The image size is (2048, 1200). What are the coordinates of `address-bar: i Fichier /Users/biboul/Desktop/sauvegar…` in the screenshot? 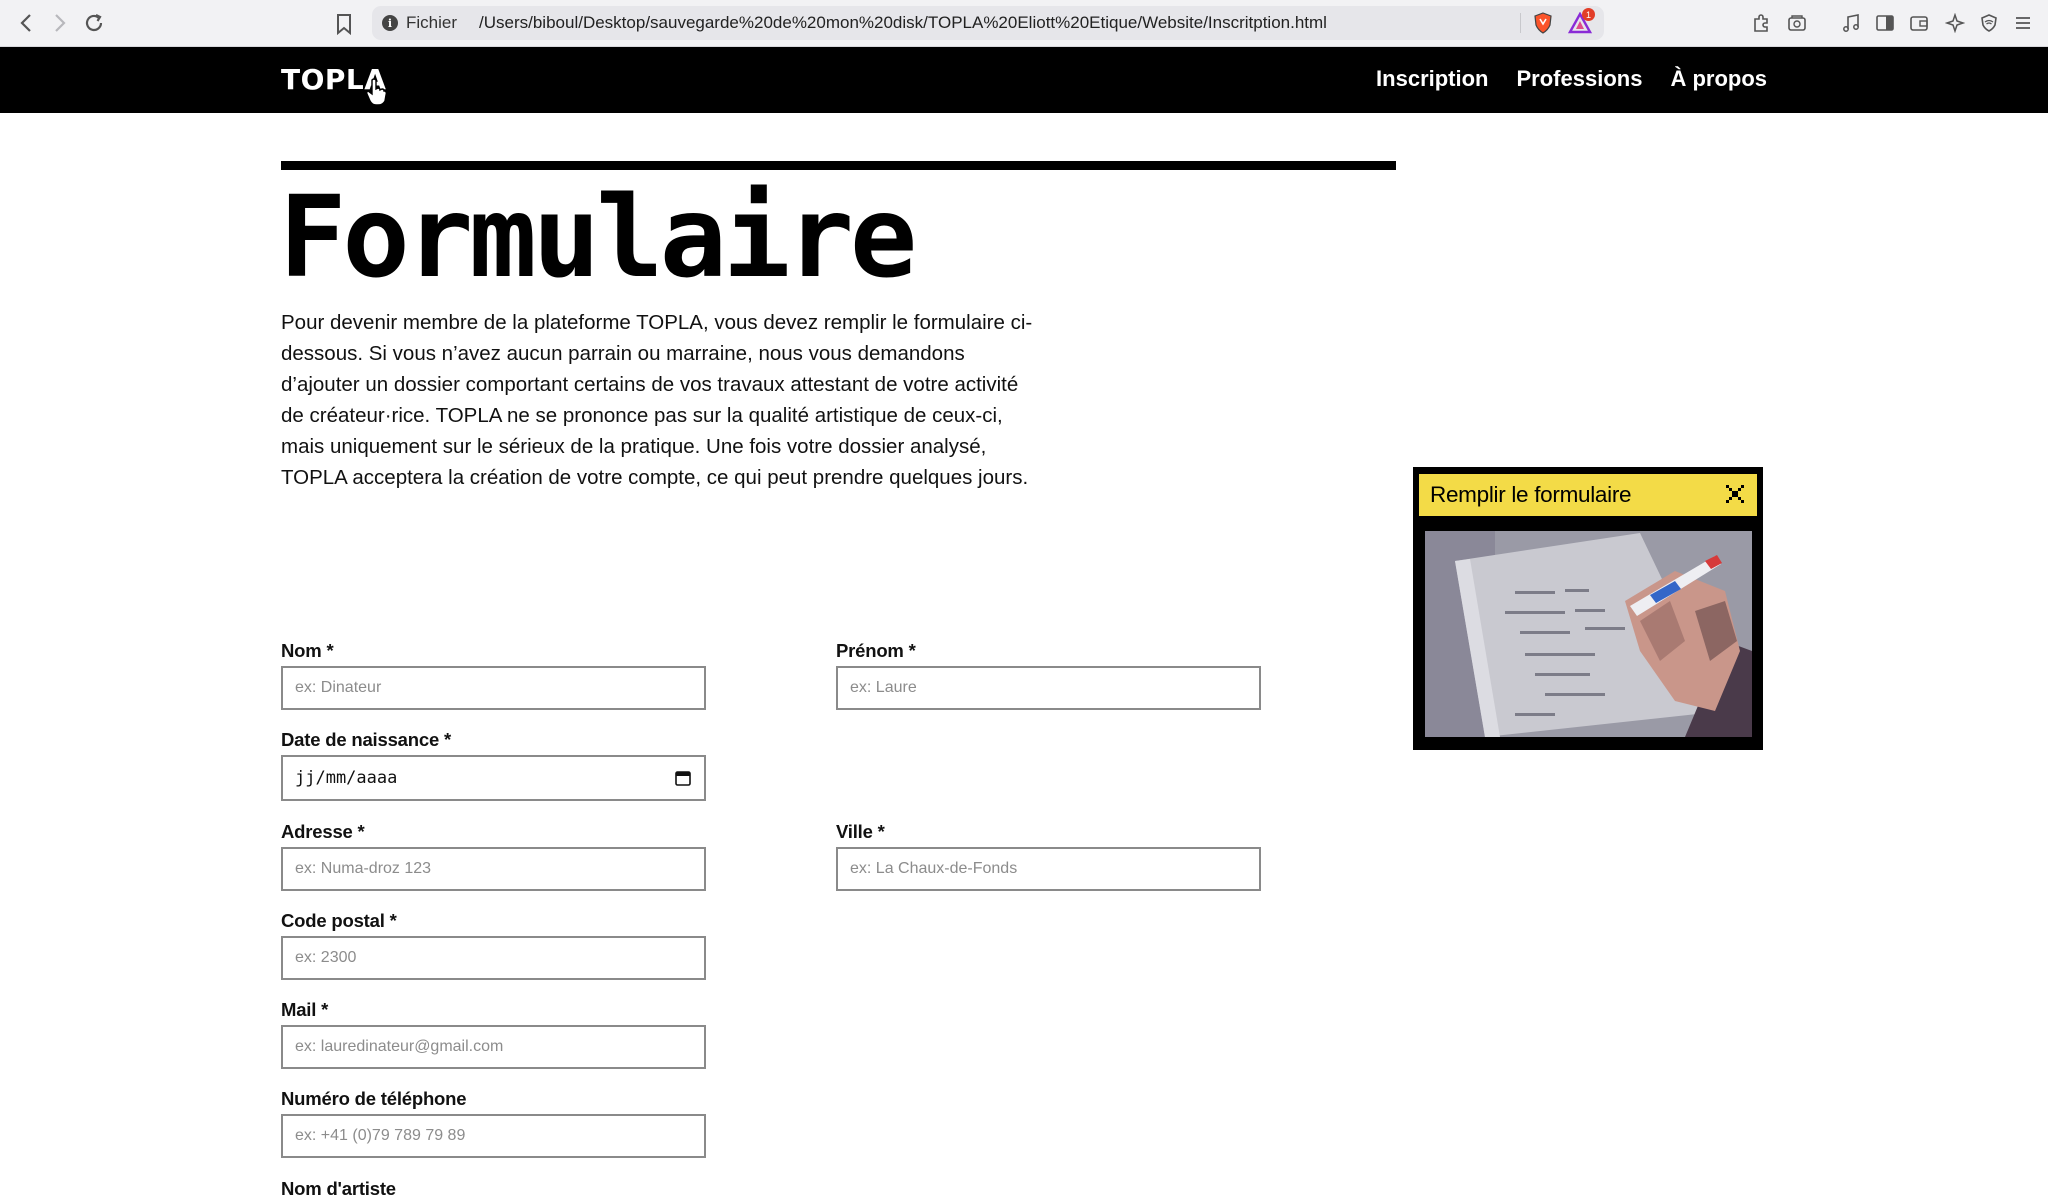 It's located at (988, 23).